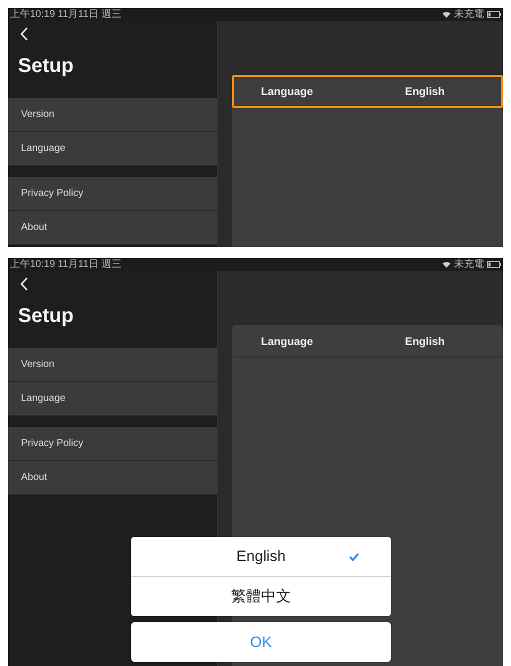  I want to click on option-label: English, so click(261, 556).